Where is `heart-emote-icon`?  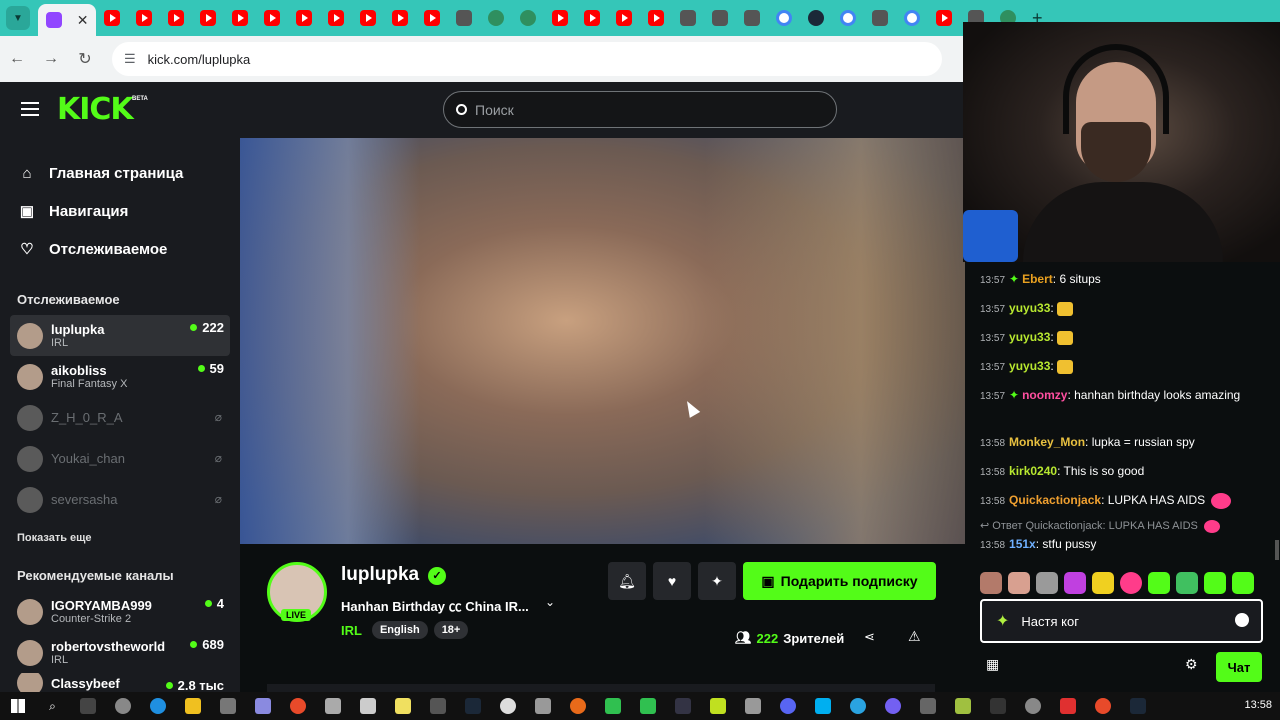
heart-emote-icon is located at coordinates (1131, 583).